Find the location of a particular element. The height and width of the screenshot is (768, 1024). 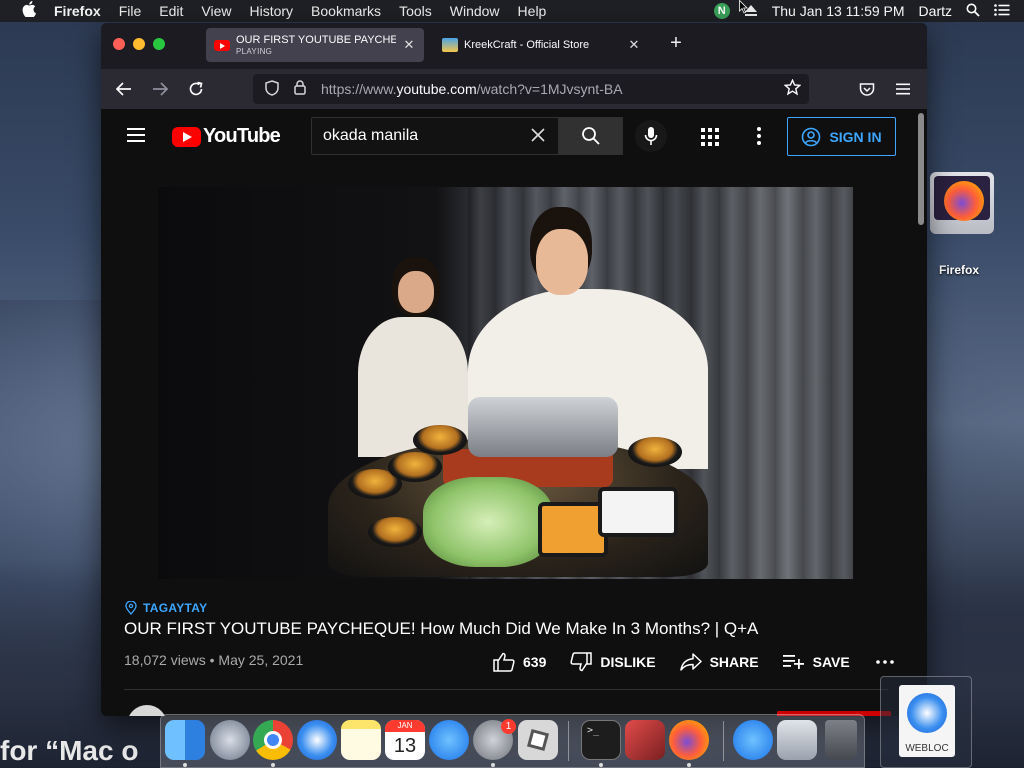

page-scrollbar is located at coordinates (921, 412).